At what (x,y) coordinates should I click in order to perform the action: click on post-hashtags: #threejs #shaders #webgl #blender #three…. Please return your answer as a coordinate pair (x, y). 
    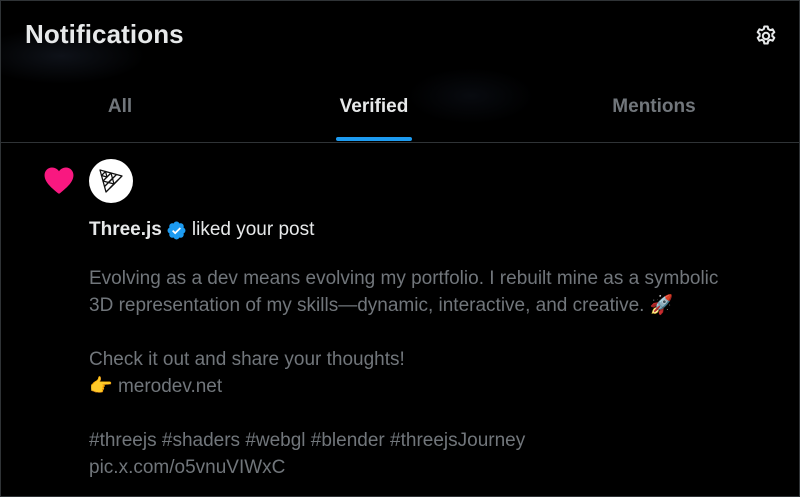
    Looking at the image, I should click on (434, 440).